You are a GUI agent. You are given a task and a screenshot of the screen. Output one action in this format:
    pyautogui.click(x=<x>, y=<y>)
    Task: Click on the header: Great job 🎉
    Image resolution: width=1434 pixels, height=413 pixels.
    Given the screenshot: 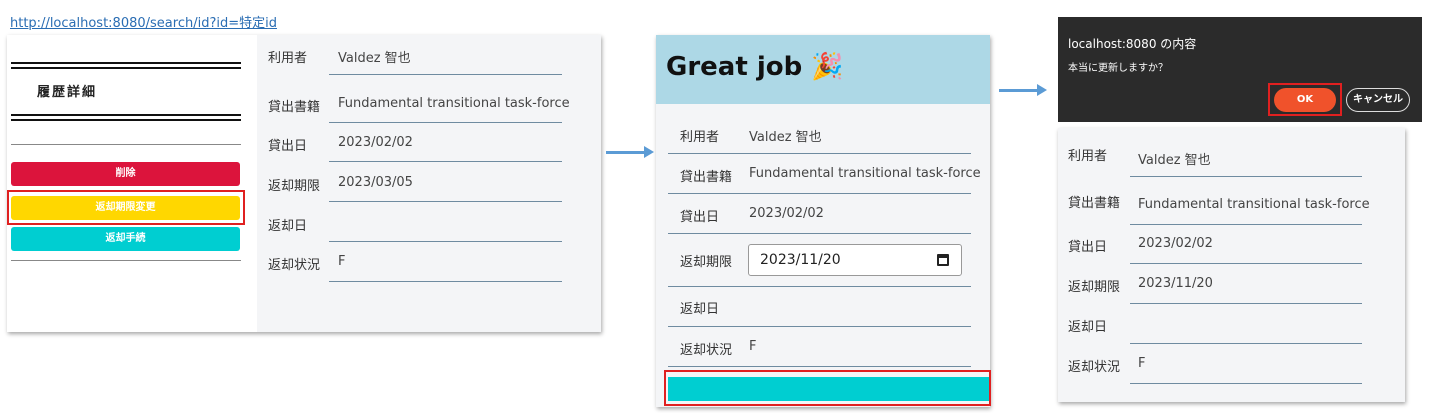 What is the action you would take?
    pyautogui.click(x=823, y=69)
    